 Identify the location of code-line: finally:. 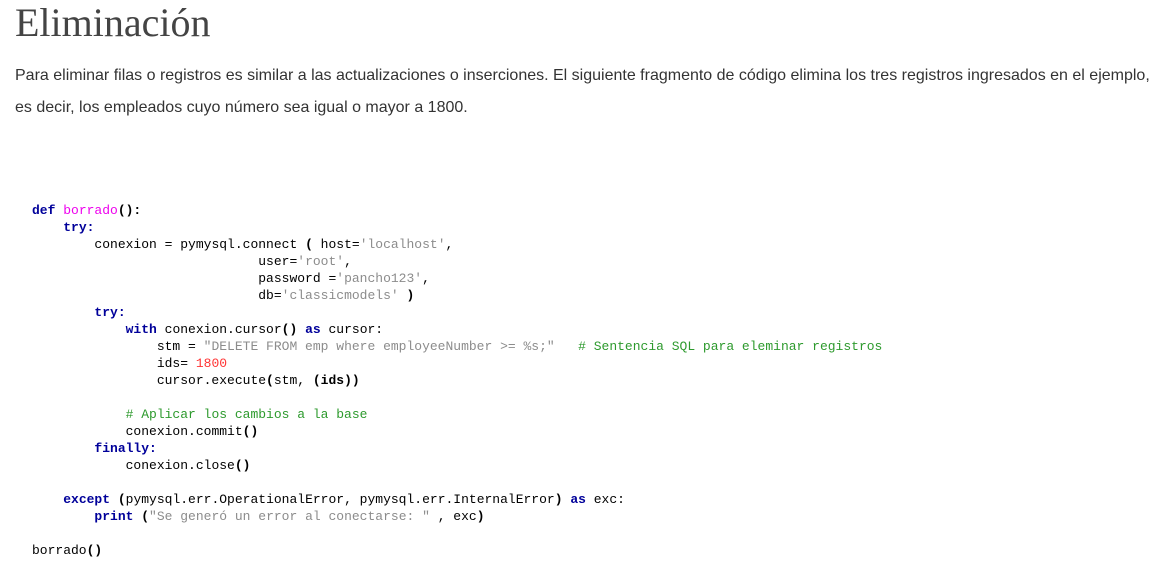
(125, 448).